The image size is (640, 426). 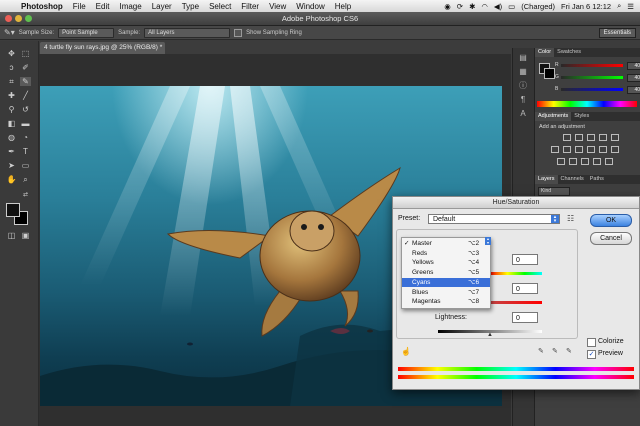 I want to click on creative-cloud-icon: ◉, so click(x=447, y=6).